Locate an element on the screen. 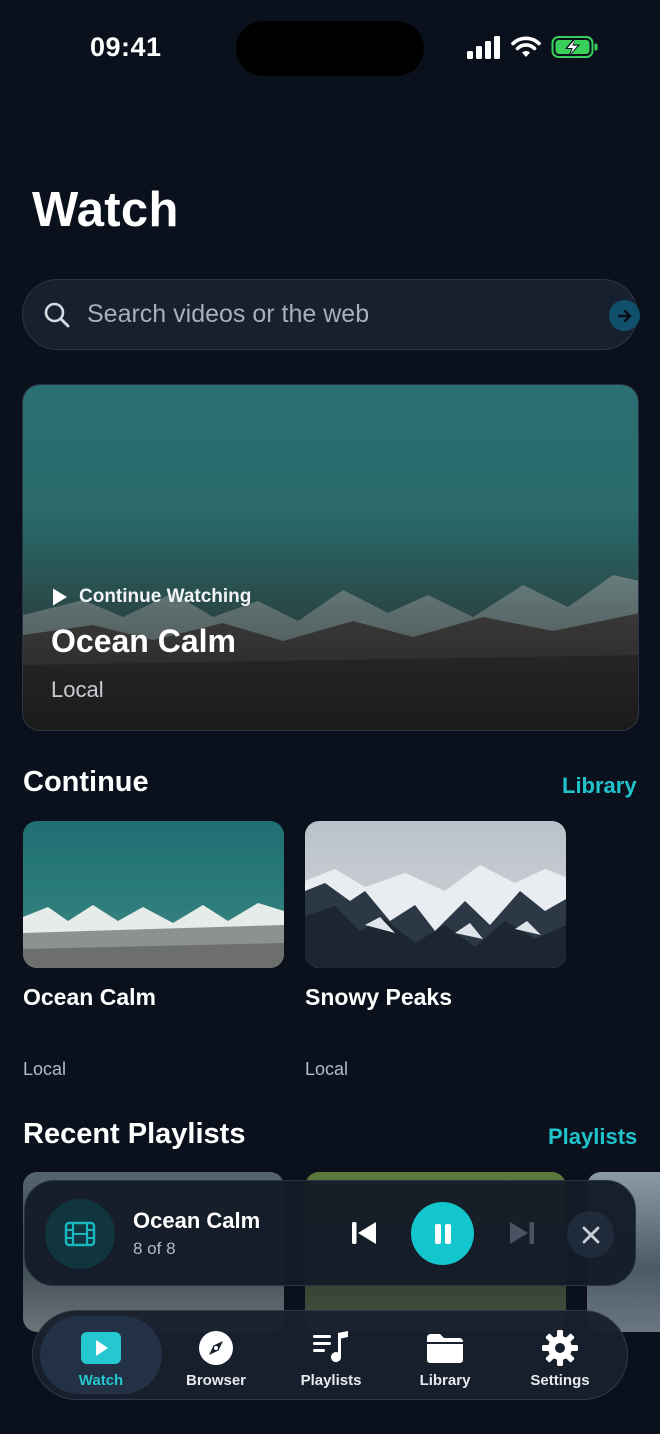 The image size is (660, 1434). status-time: 09:41 is located at coordinates (126, 47).